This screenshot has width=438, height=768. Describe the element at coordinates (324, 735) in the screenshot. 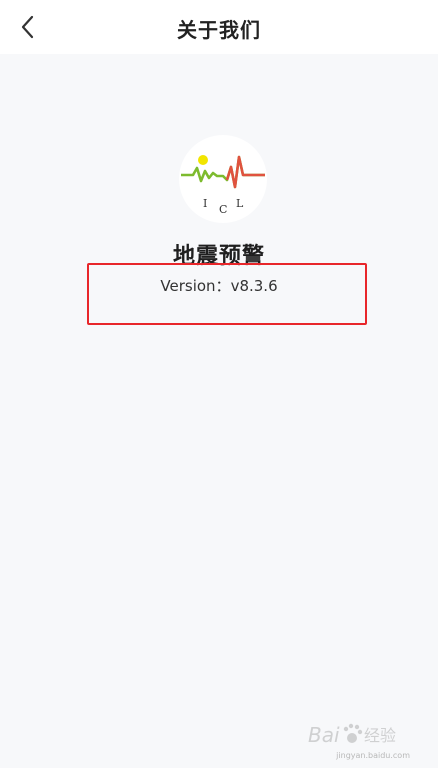

I see `watermark-brand: Bai` at that location.